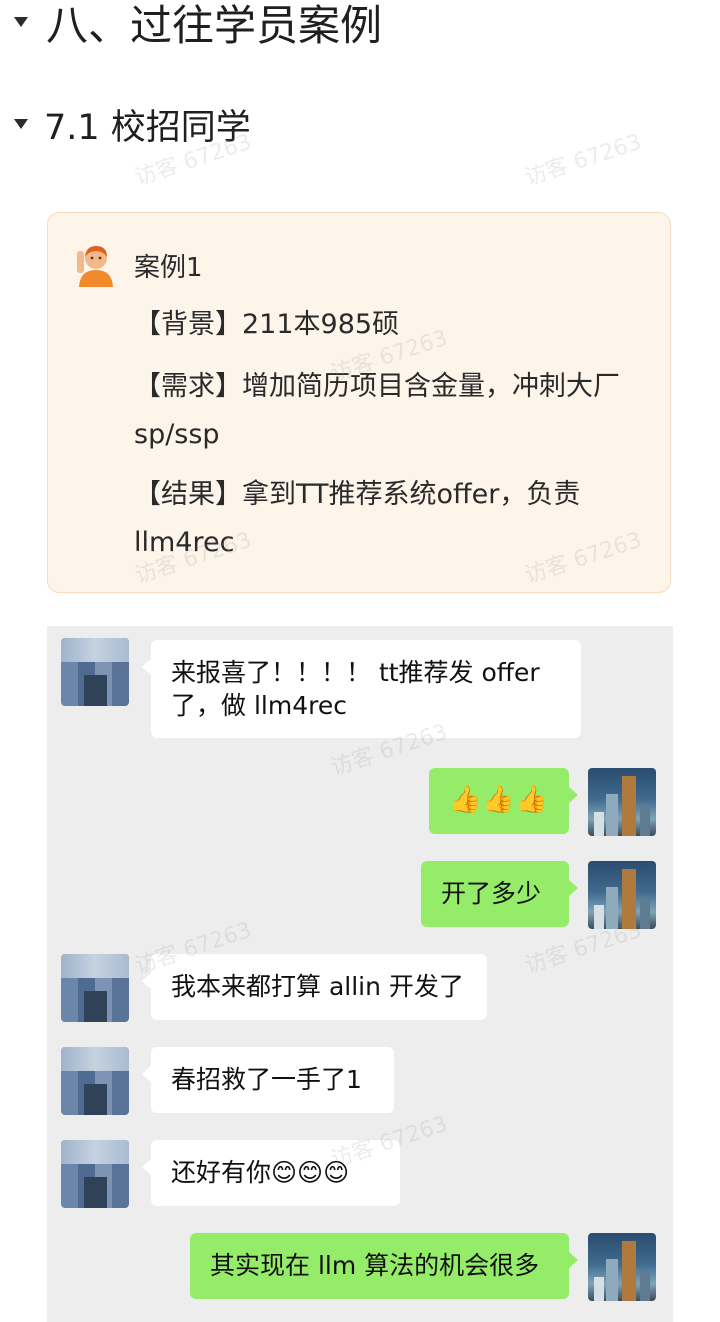 The width and height of the screenshot is (720, 1322). I want to click on chat-message: 开了多少, so click(499, 894).